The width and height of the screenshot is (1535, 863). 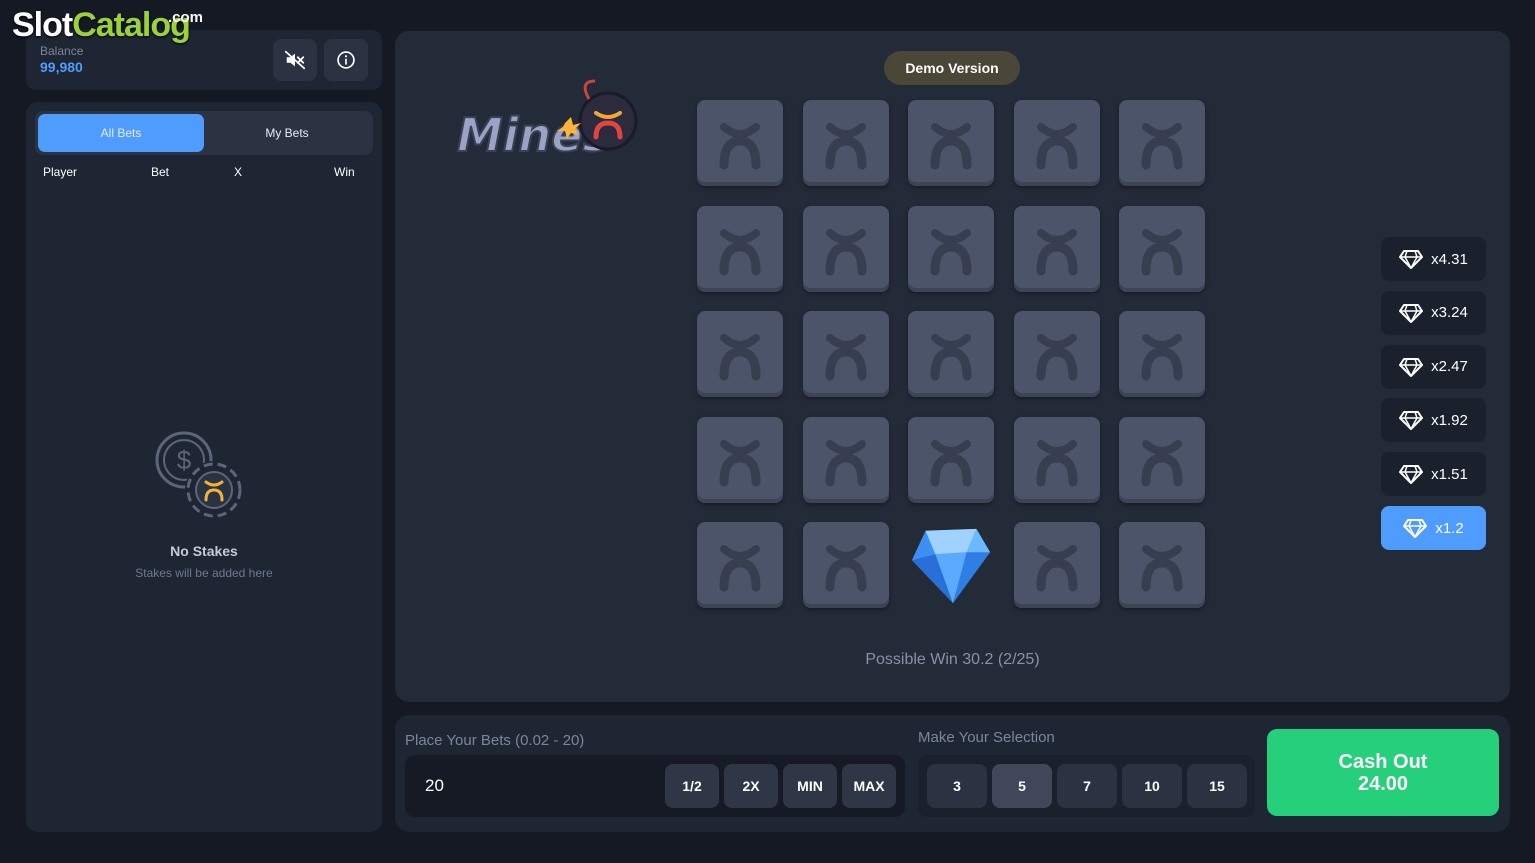 I want to click on balance-label: Balance, so click(x=62, y=51).